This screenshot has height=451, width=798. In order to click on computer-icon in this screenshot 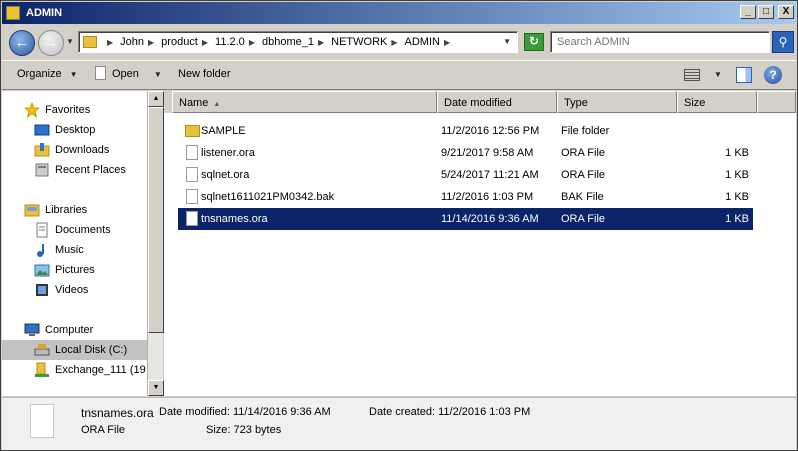, I will do `click(32, 329)`.